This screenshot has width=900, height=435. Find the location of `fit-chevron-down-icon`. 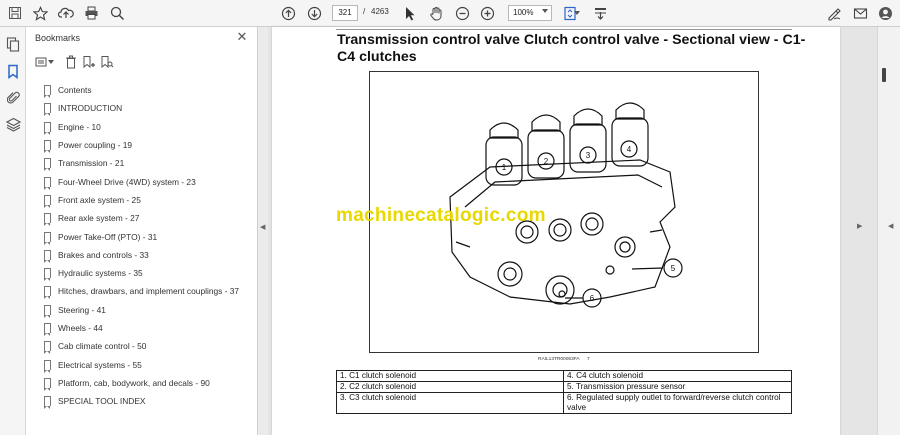

fit-chevron-down-icon is located at coordinates (577, 13).